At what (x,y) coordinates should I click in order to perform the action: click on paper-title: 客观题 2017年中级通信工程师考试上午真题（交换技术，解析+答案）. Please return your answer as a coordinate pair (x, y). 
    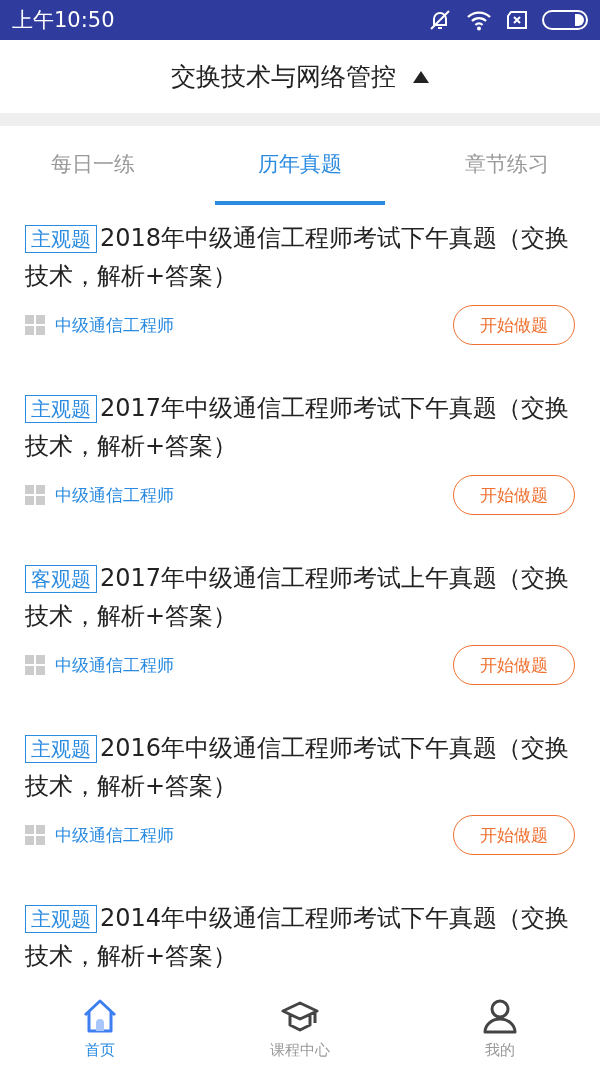
    Looking at the image, I should click on (300, 597).